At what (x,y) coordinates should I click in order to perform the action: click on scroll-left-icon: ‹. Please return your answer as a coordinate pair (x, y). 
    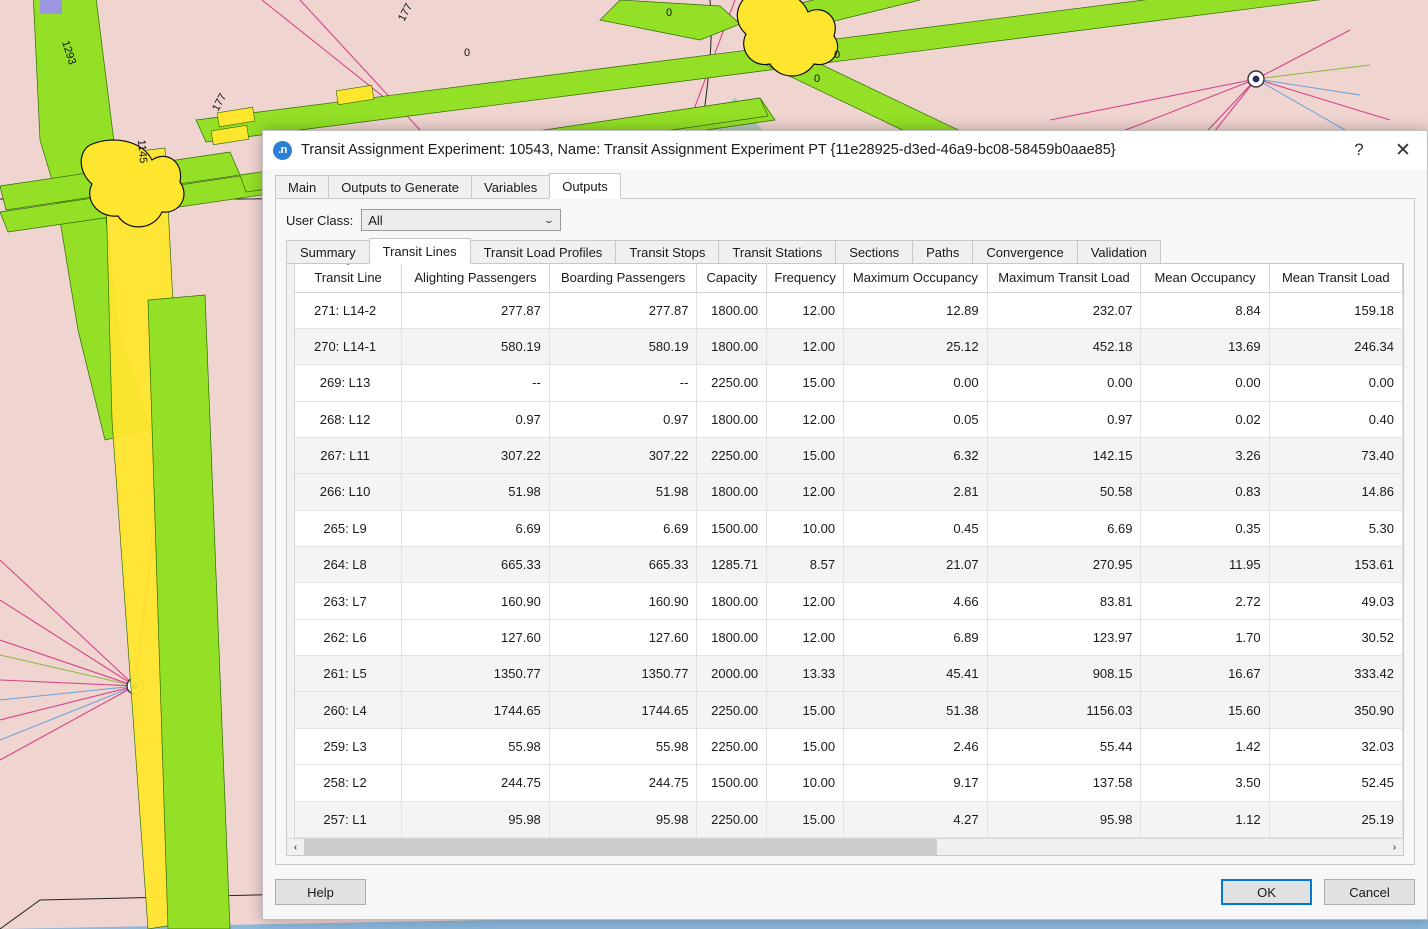
    Looking at the image, I should click on (295, 847).